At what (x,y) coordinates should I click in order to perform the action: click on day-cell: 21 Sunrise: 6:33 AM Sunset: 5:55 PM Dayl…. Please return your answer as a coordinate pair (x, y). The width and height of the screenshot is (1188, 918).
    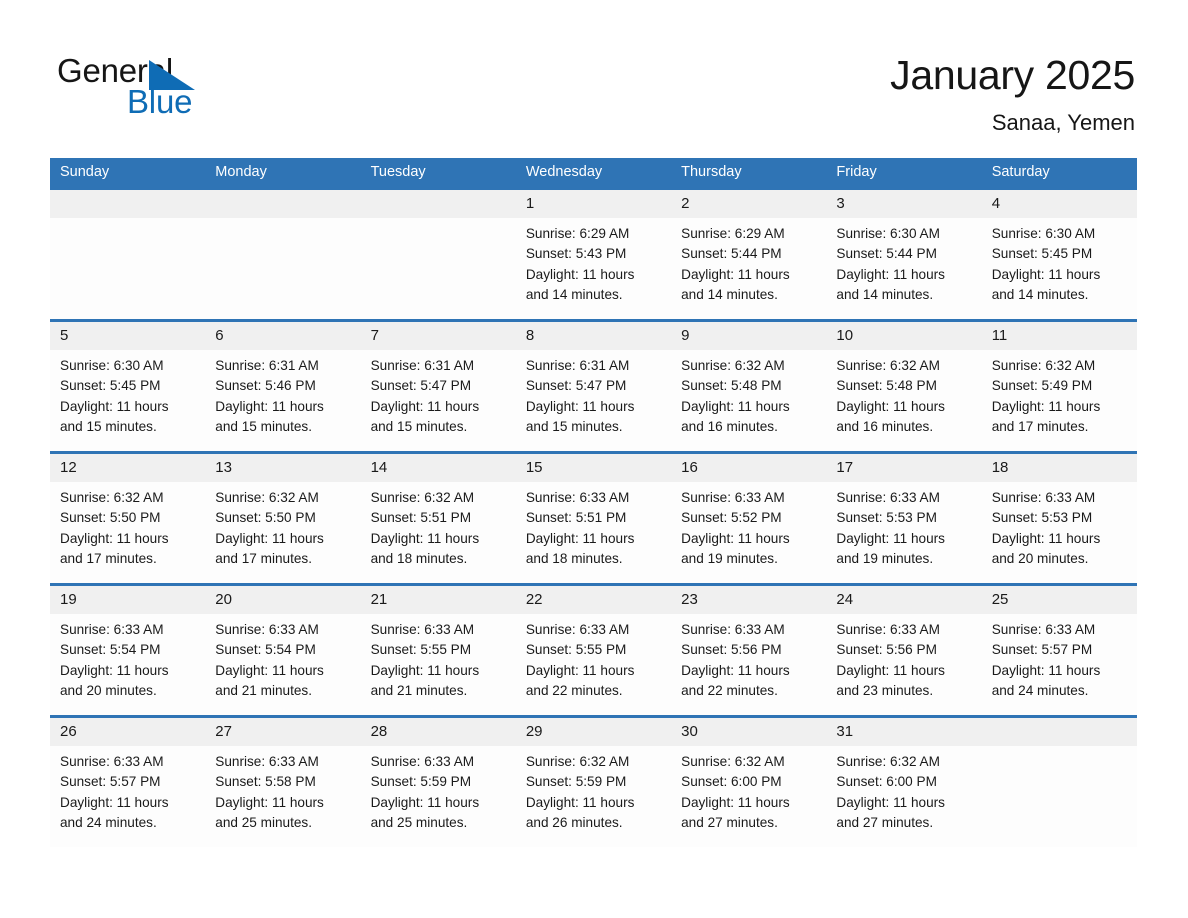
    Looking at the image, I should click on (438, 650).